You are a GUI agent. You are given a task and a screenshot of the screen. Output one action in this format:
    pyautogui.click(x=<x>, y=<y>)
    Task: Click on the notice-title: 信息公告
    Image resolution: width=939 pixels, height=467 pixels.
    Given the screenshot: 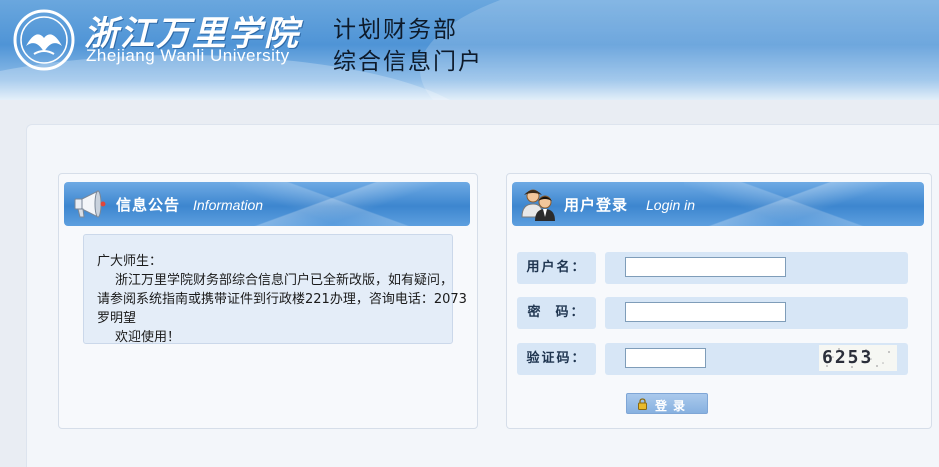 What is the action you would take?
    pyautogui.click(x=148, y=205)
    